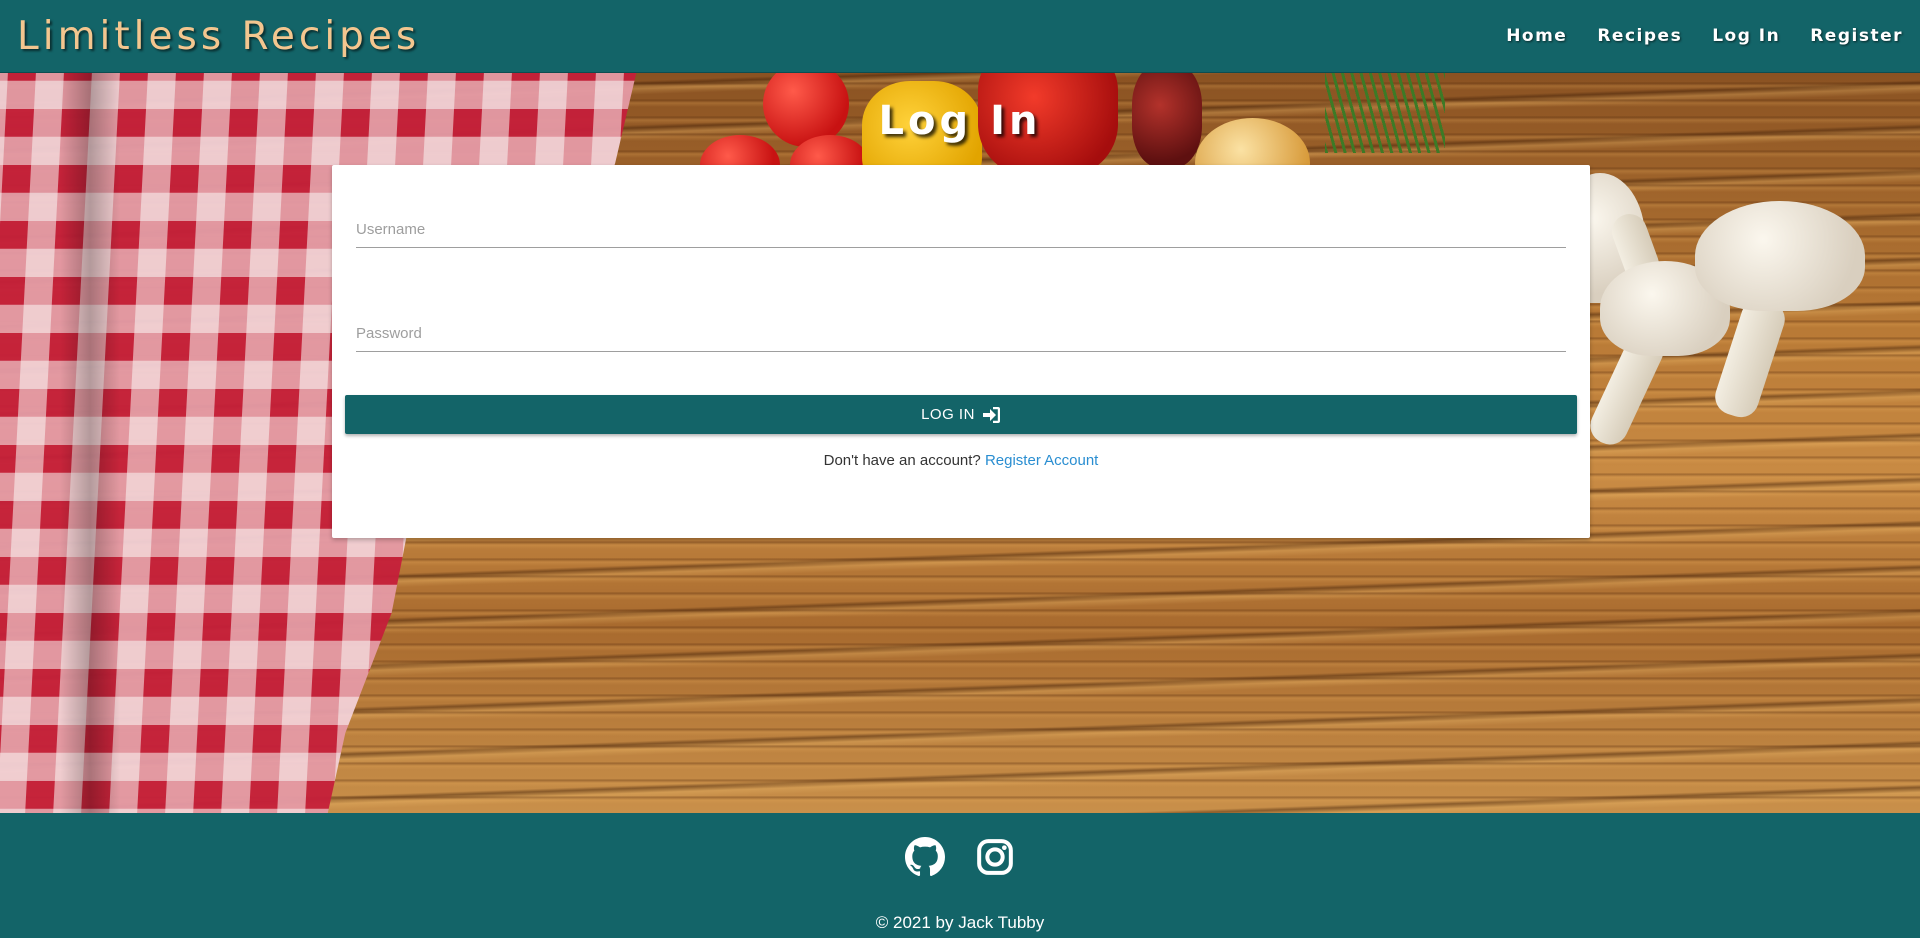  I want to click on password-field-wrapper, so click(961, 324).